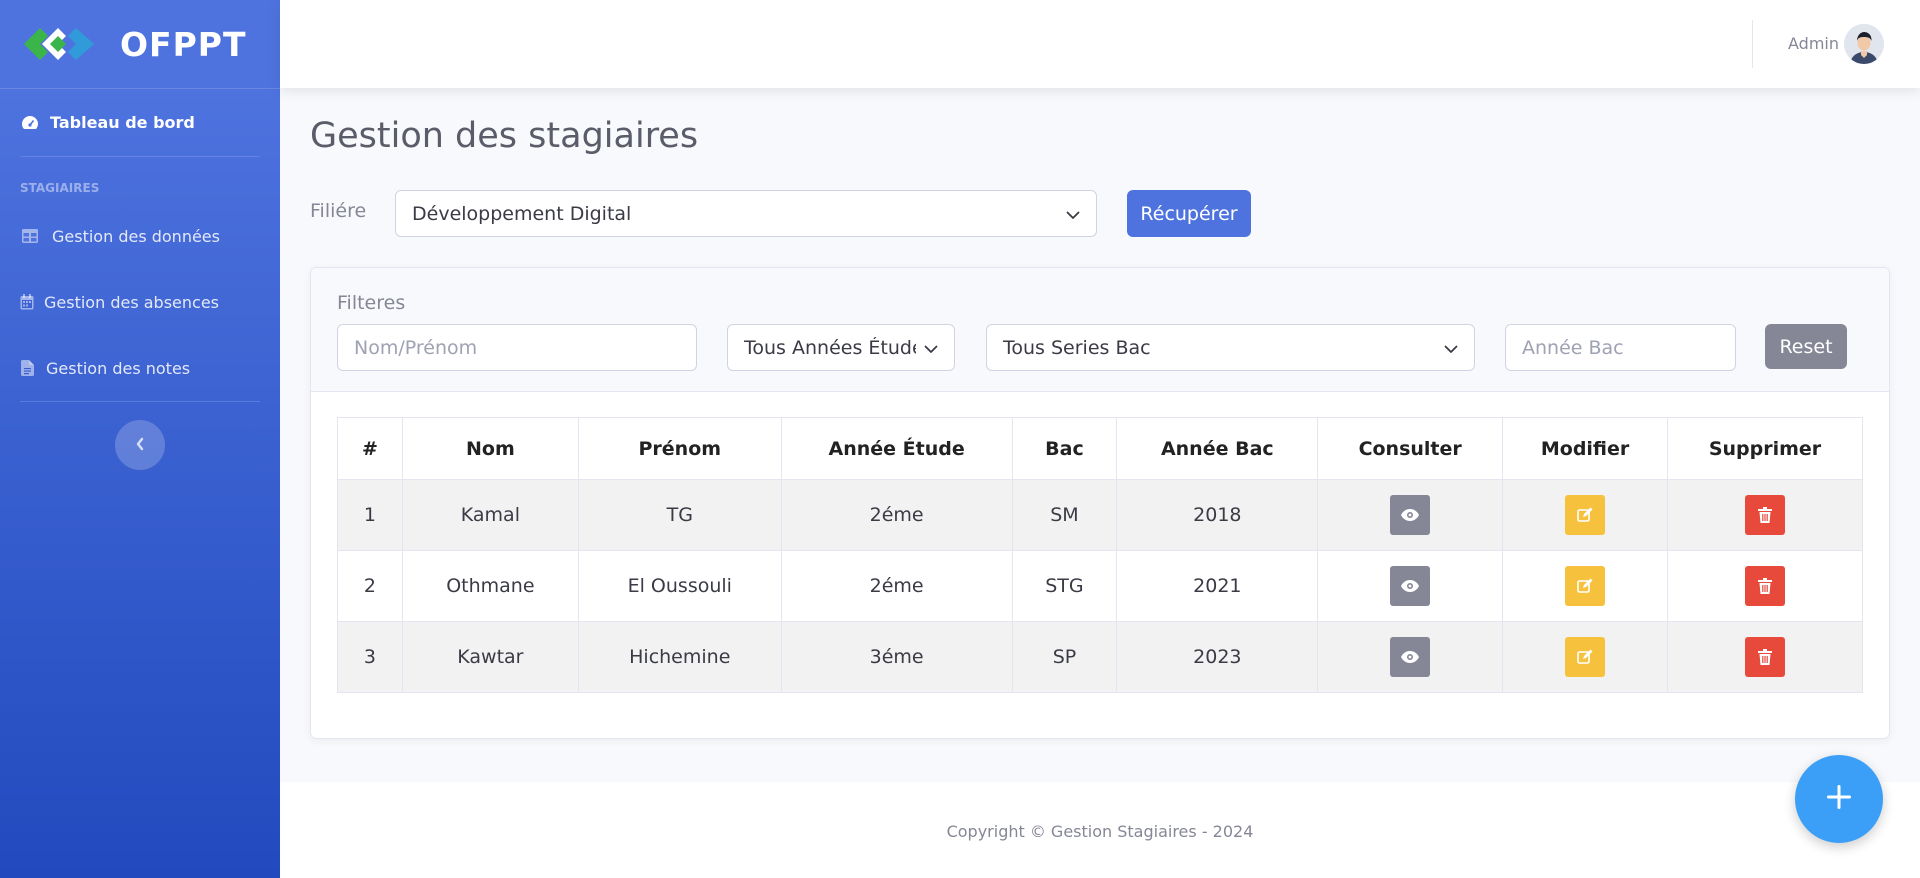 The width and height of the screenshot is (1920, 878). What do you see at coordinates (1410, 448) in the screenshot?
I see `column-header-consulter: Consulter` at bounding box center [1410, 448].